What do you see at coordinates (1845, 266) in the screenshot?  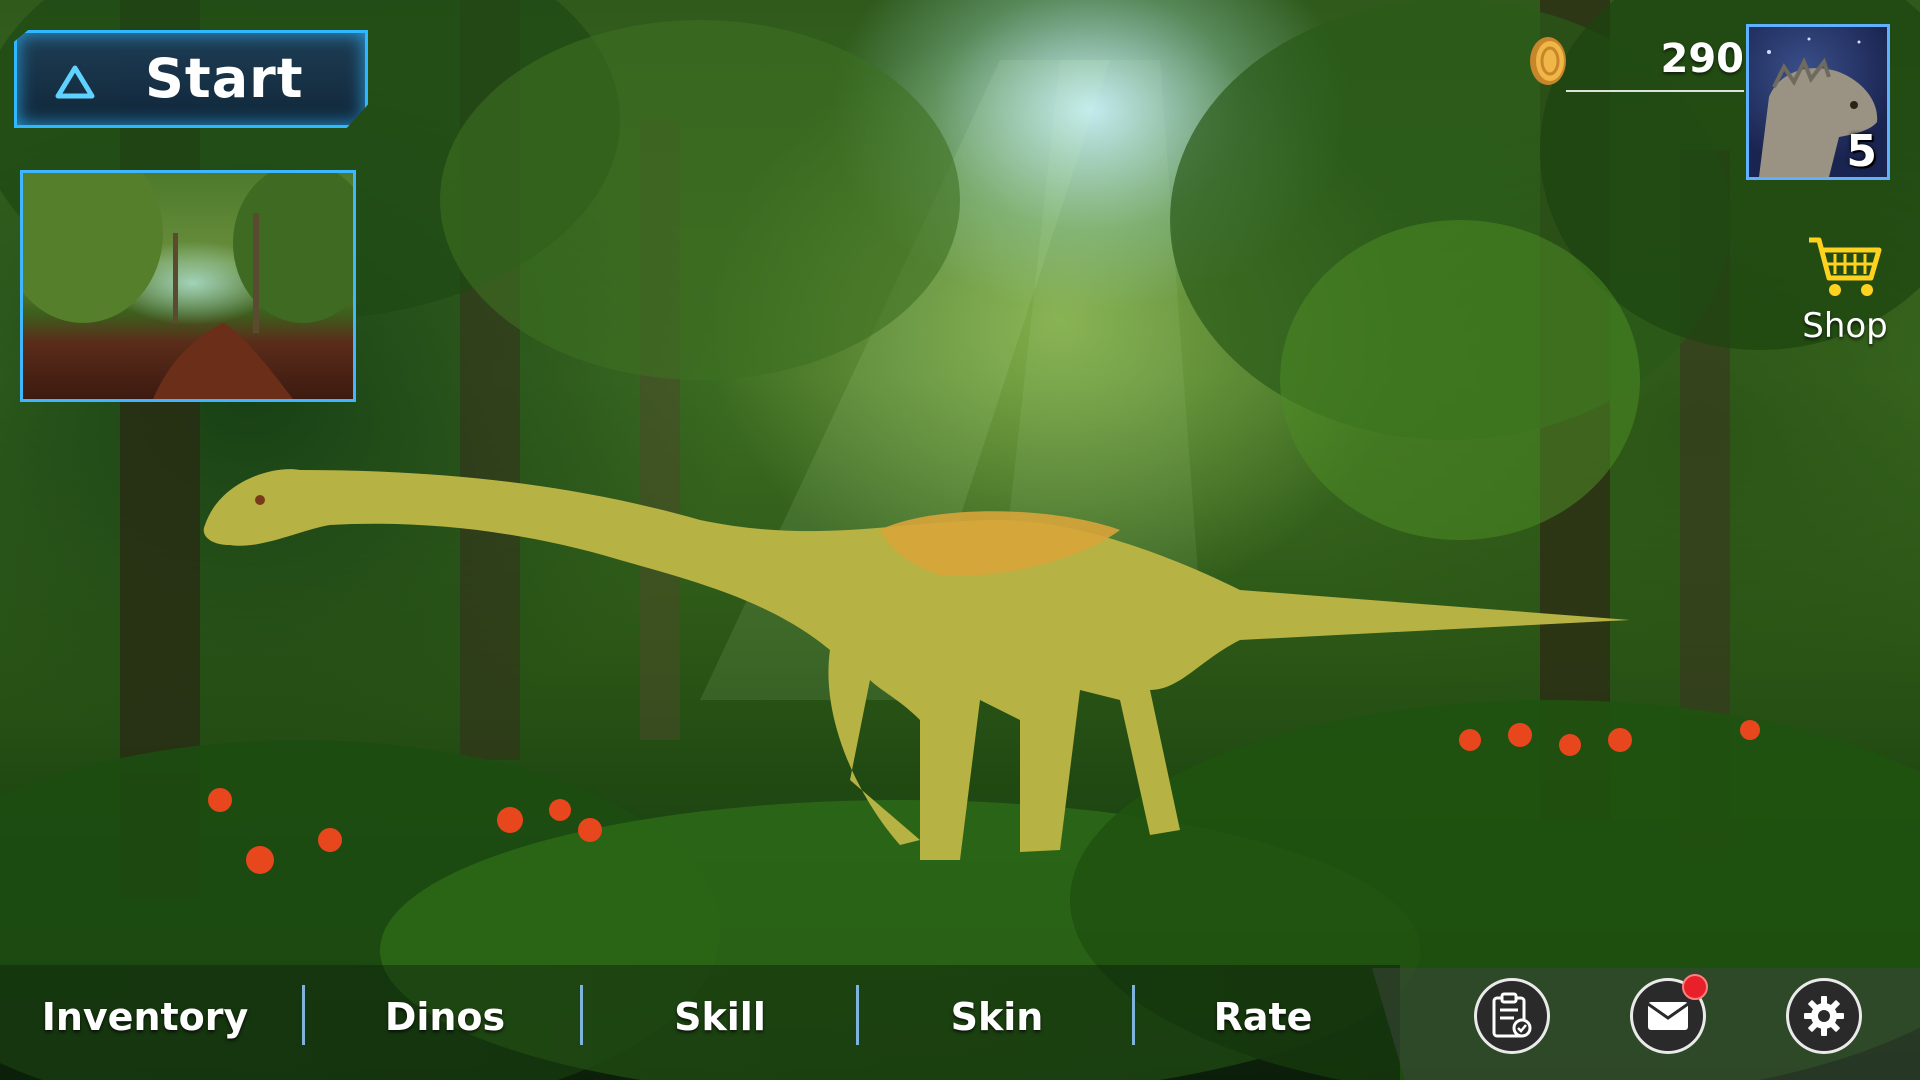 I see `cart-icon` at bounding box center [1845, 266].